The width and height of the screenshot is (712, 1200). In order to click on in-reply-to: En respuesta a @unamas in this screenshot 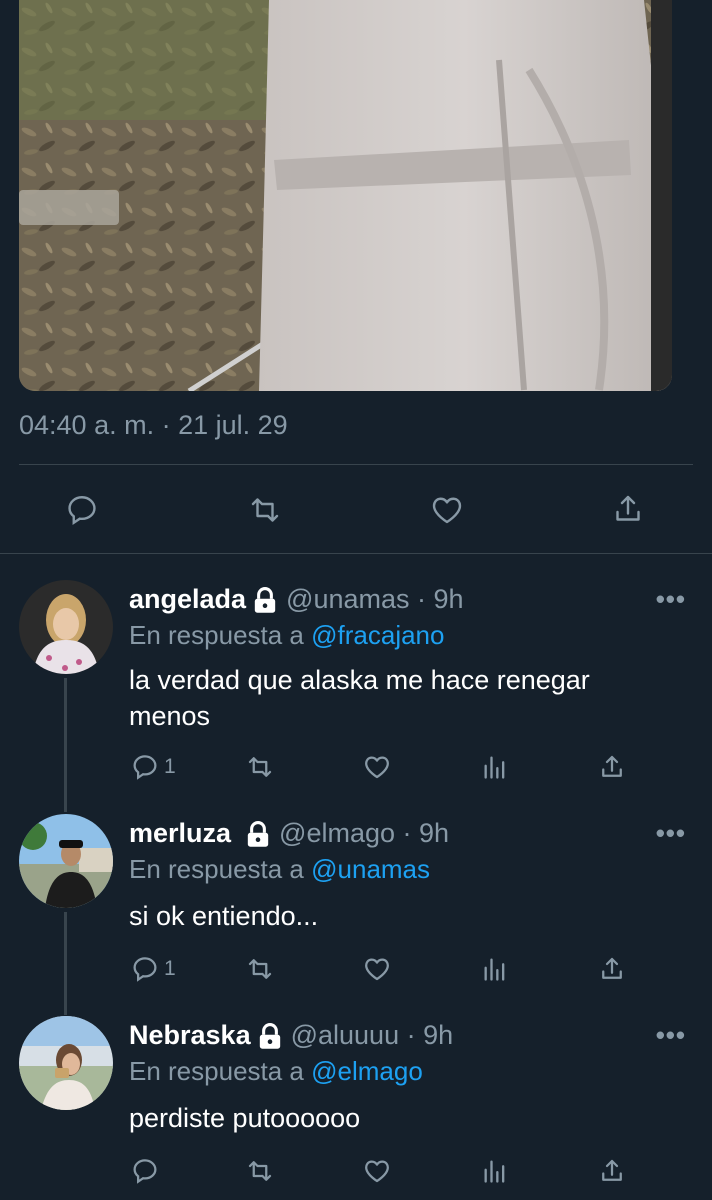, I will do `click(279, 869)`.